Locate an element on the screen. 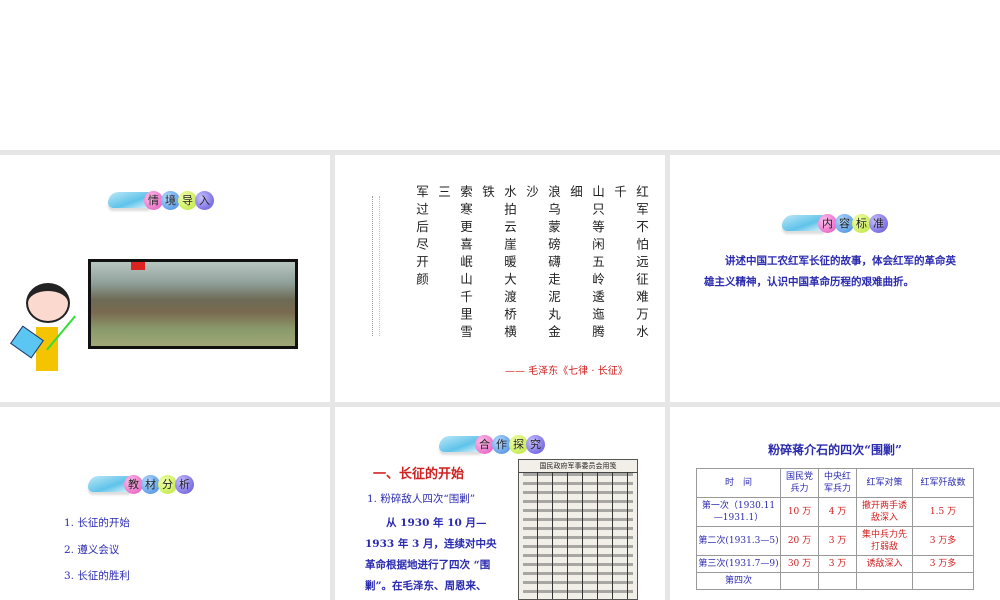 This screenshot has height=600, width=1000. column-header: 红军歼敌数 is located at coordinates (943, 483).